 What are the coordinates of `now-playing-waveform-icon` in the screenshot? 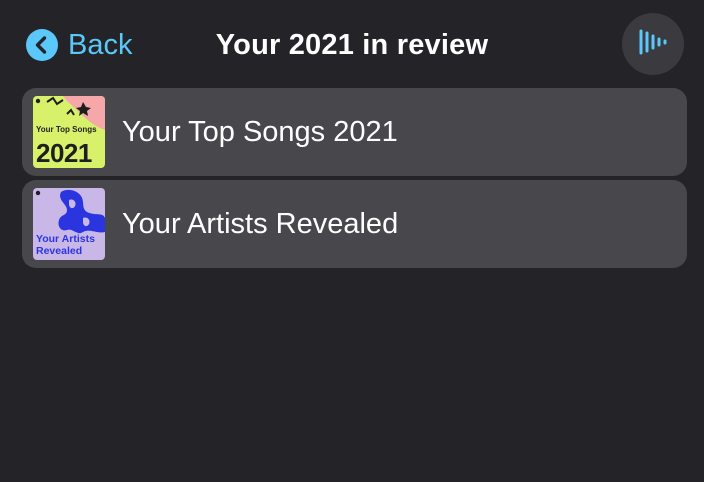 It's located at (653, 44).